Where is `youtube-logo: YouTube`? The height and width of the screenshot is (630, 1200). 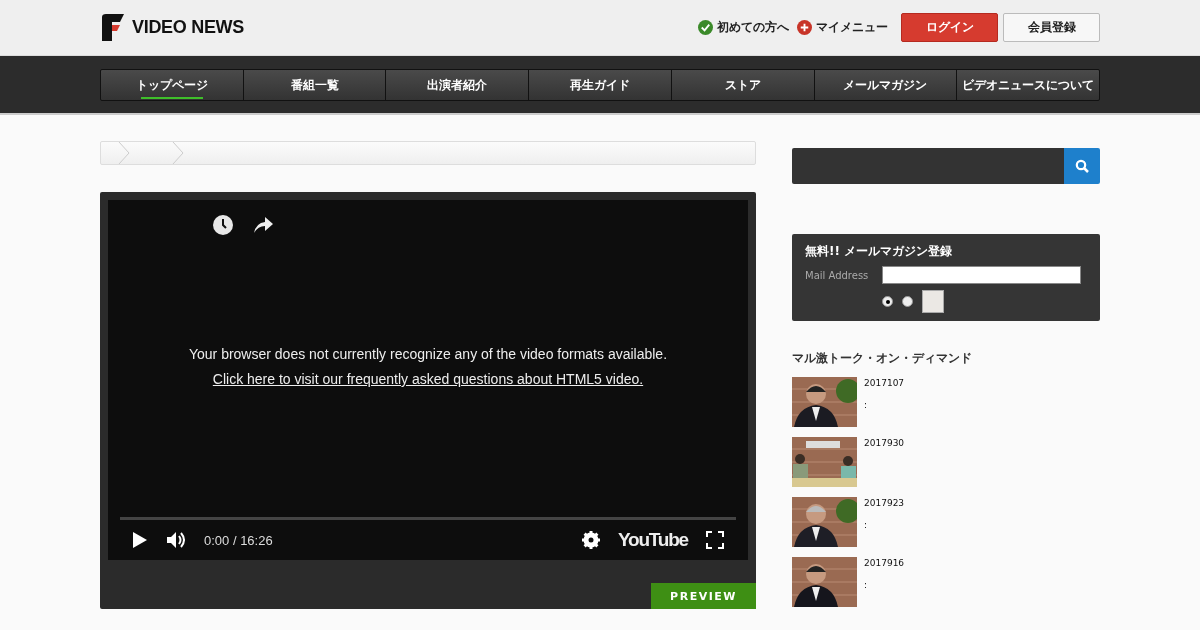 youtube-logo: YouTube is located at coordinates (652, 540).